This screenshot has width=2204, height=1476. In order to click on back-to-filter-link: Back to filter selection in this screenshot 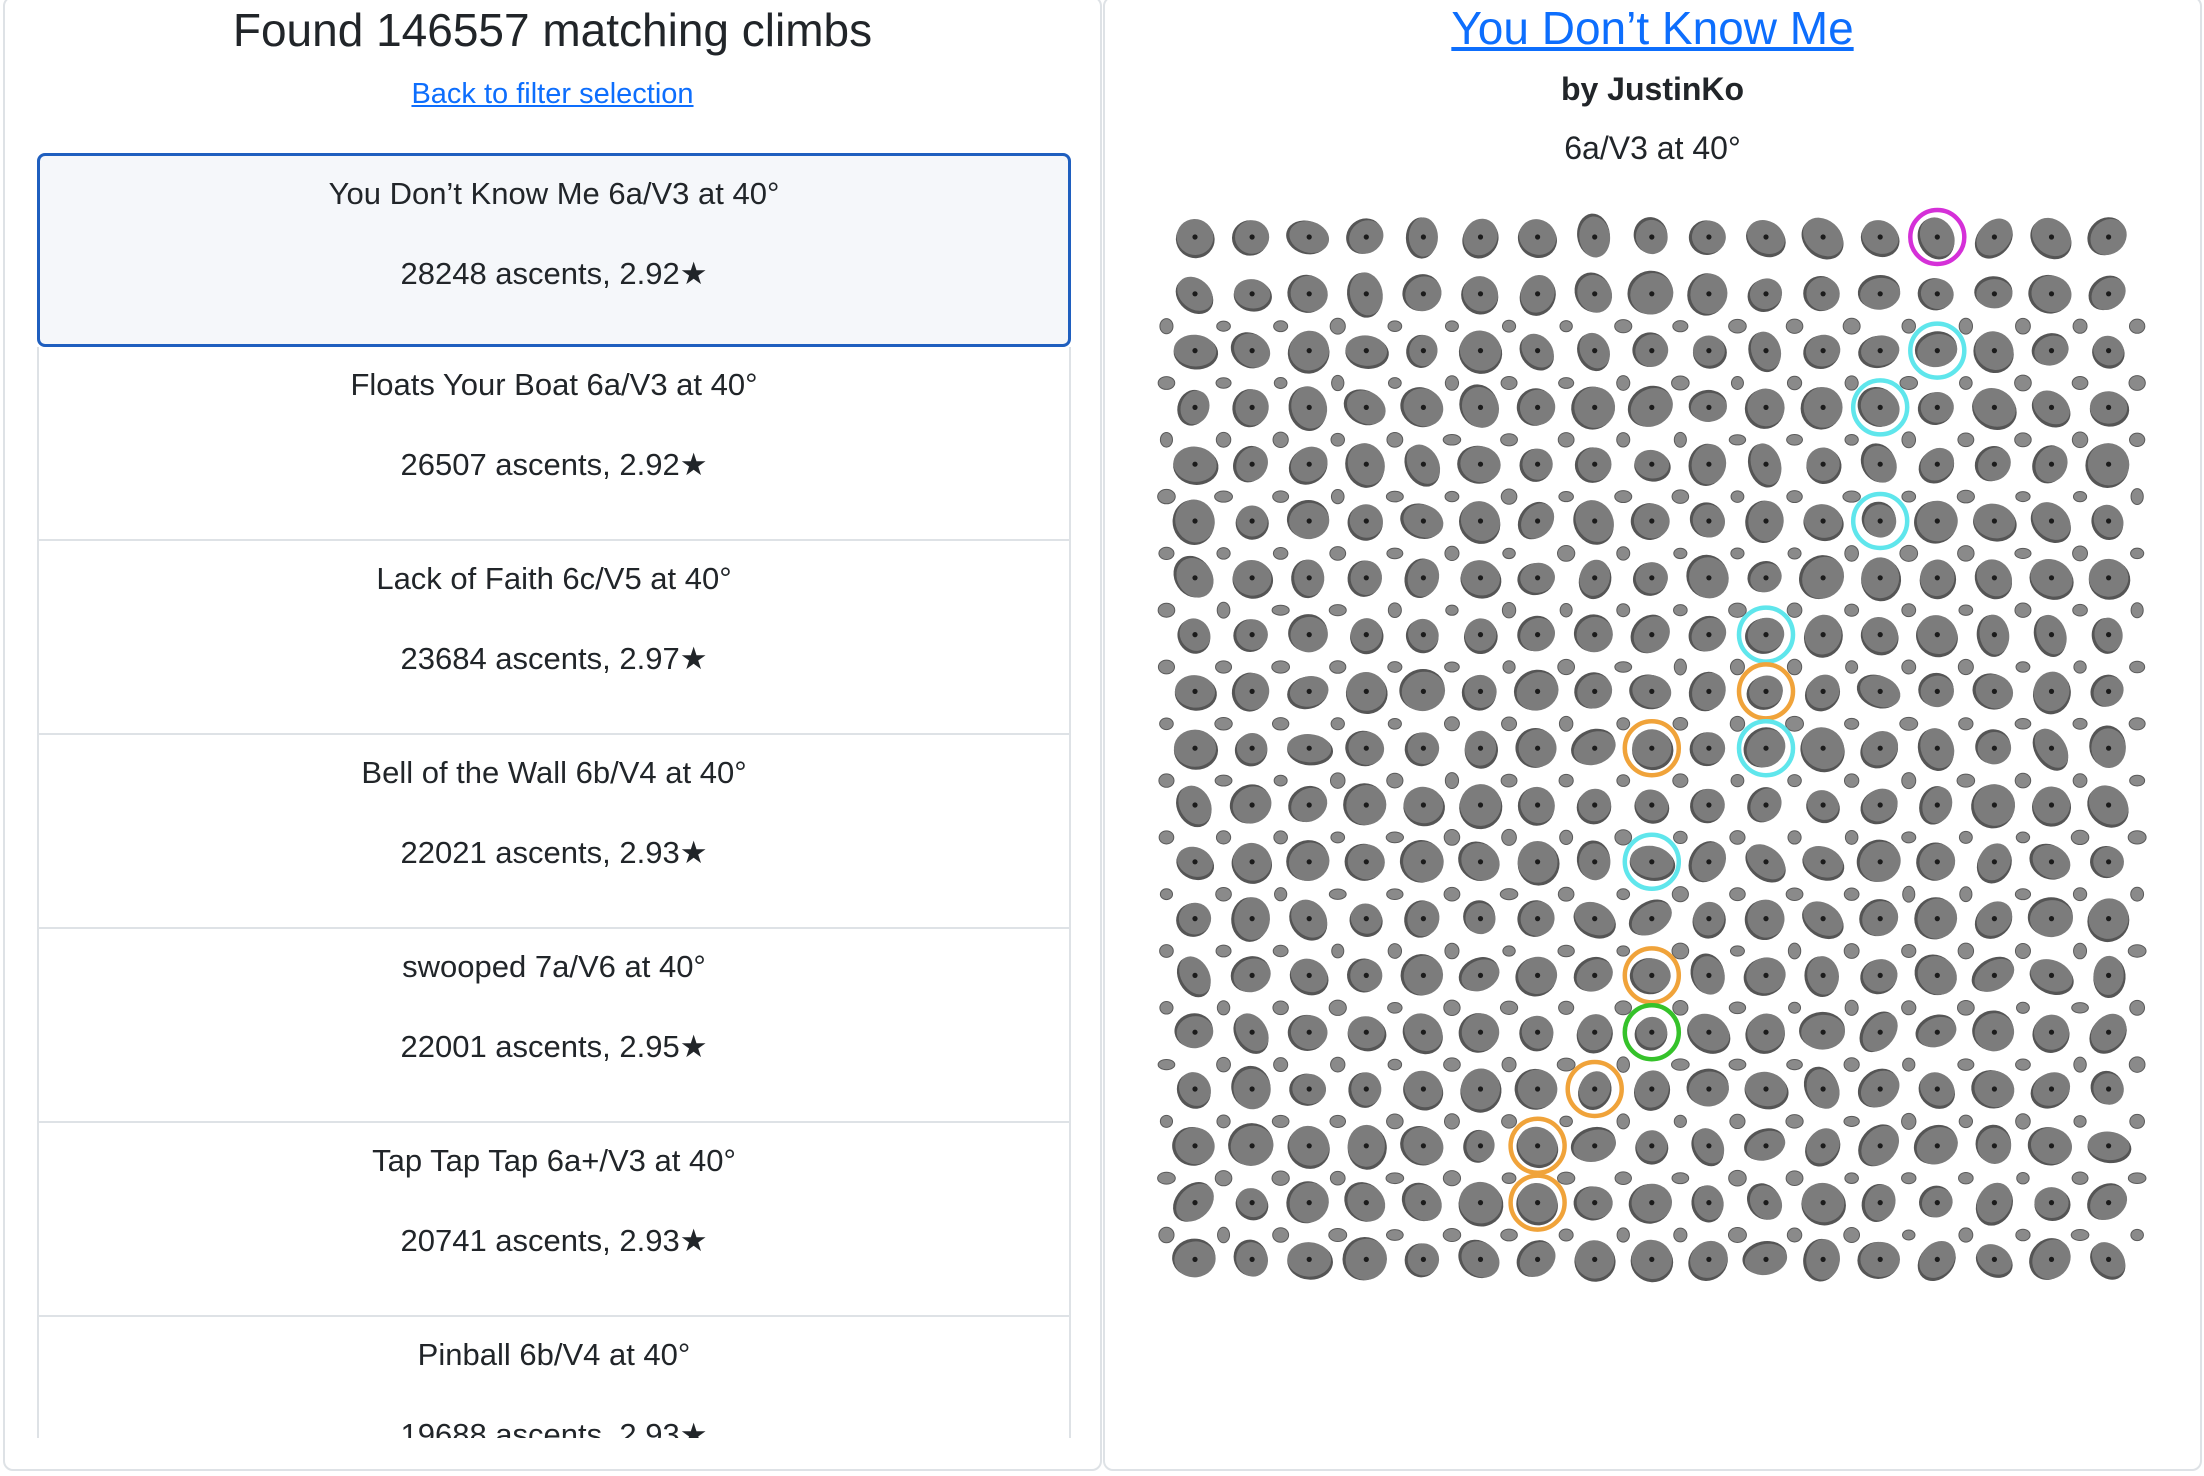, I will do `click(552, 94)`.